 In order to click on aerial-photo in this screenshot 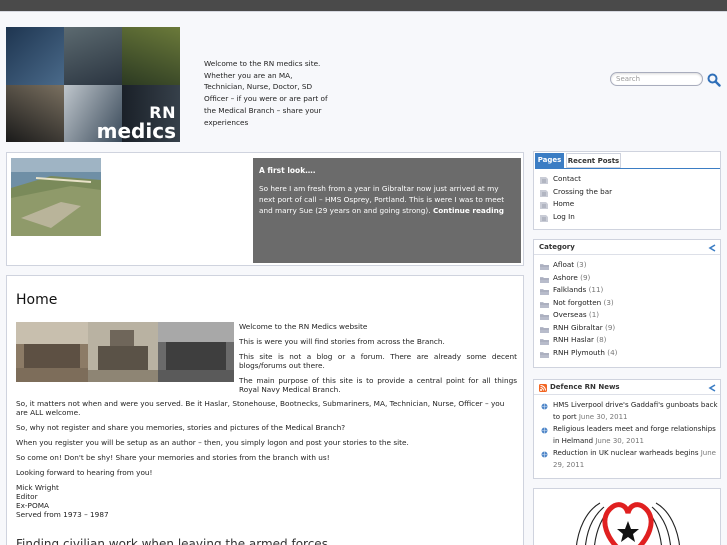, I will do `click(56, 197)`.